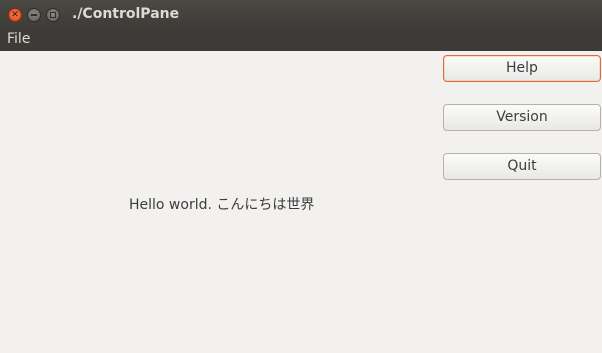 The height and width of the screenshot is (353, 602). I want to click on hello-world-label: Hello world. こんにちは世界, so click(222, 205).